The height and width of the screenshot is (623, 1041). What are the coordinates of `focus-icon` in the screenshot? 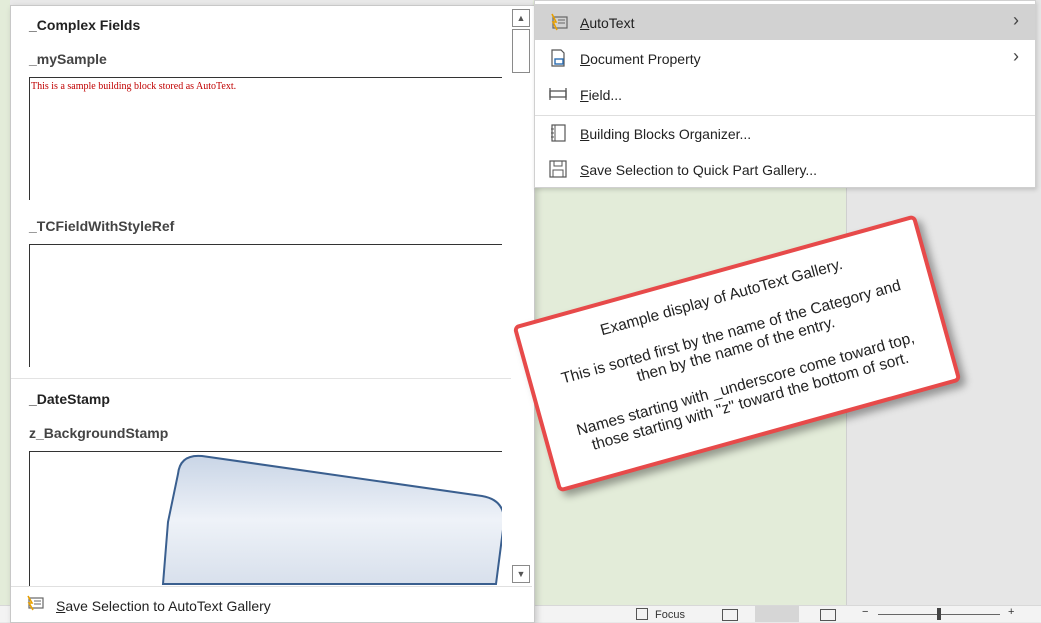 It's located at (642, 614).